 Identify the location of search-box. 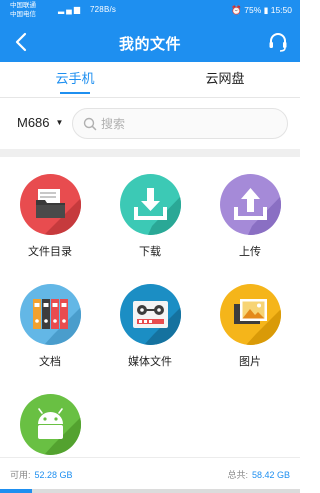
(180, 123).